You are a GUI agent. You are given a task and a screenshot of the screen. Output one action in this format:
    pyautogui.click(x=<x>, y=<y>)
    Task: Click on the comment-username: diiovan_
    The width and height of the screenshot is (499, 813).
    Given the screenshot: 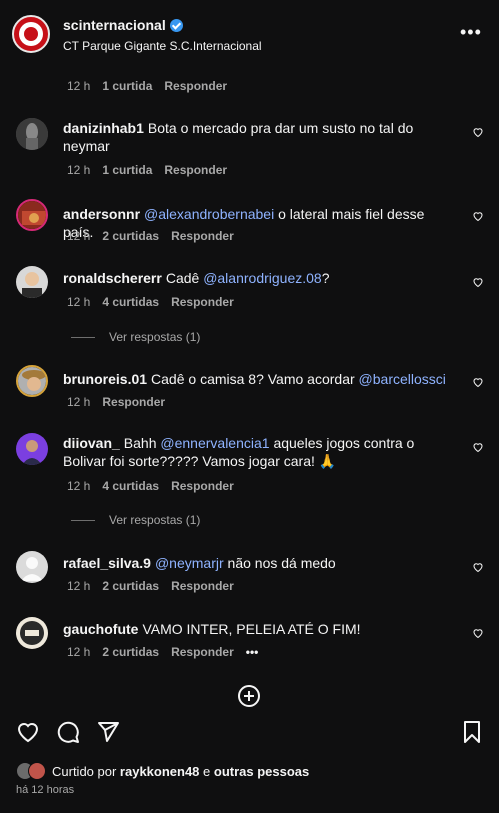 What is the action you would take?
    pyautogui.click(x=91, y=443)
    